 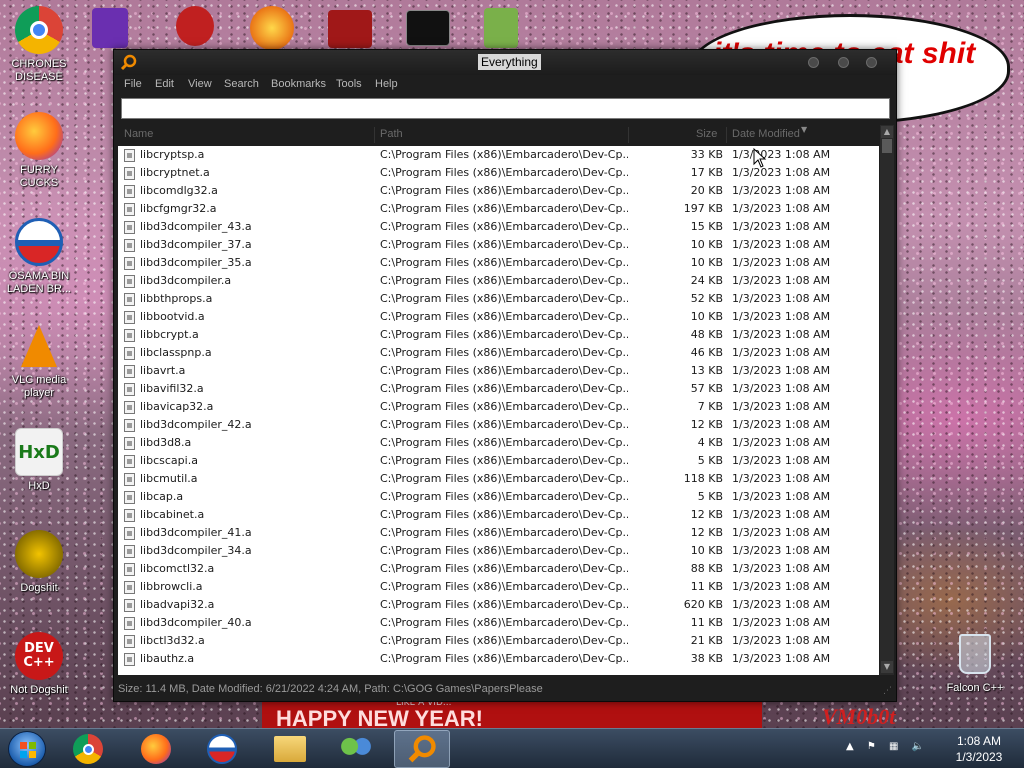 What do you see at coordinates (356, 749) in the screenshot?
I see `taskbar-network-app` at bounding box center [356, 749].